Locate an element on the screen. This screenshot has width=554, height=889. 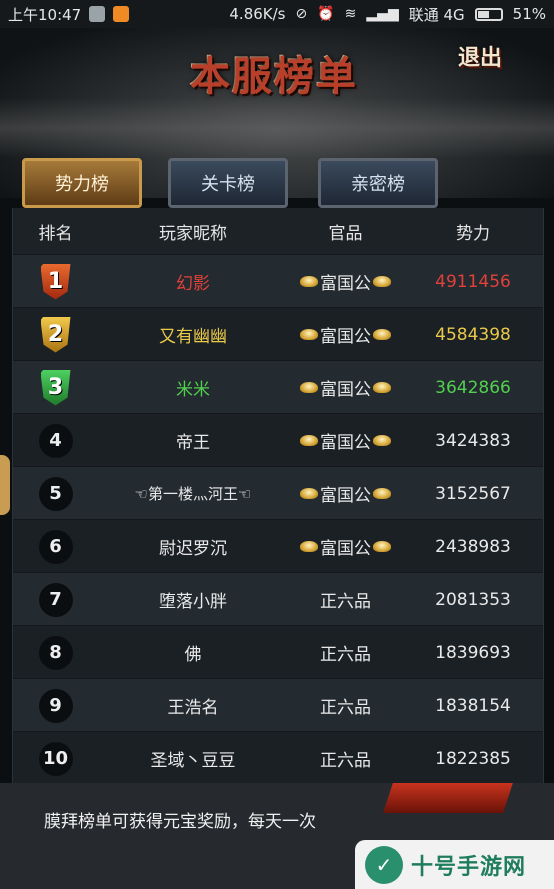
rank-number: 9 is located at coordinates (55, 705).